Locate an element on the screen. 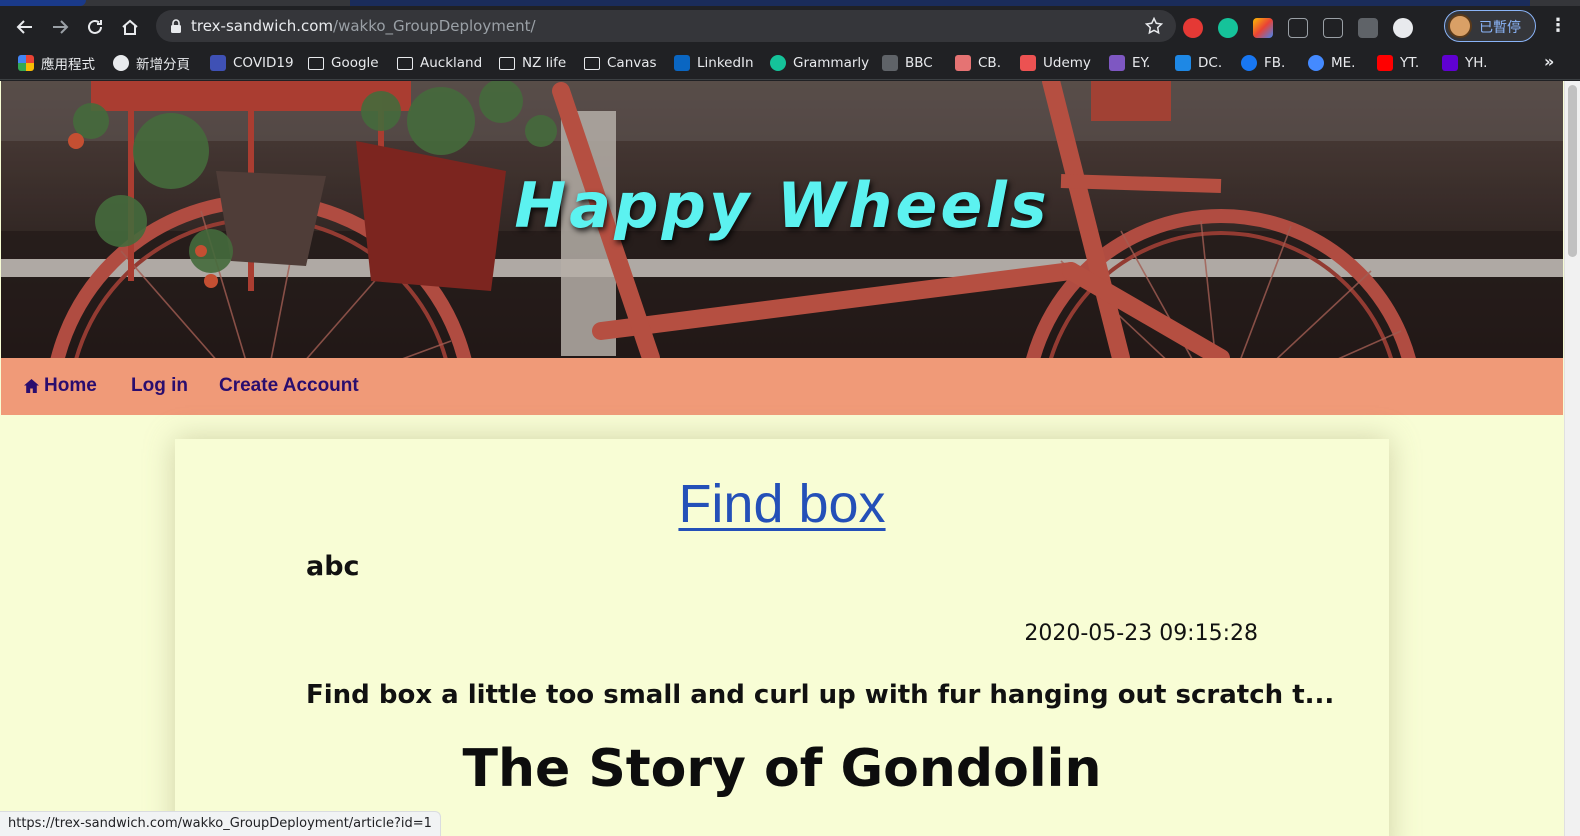 The image size is (1580, 836). bookmark-dc: DC. is located at coordinates (1198, 63).